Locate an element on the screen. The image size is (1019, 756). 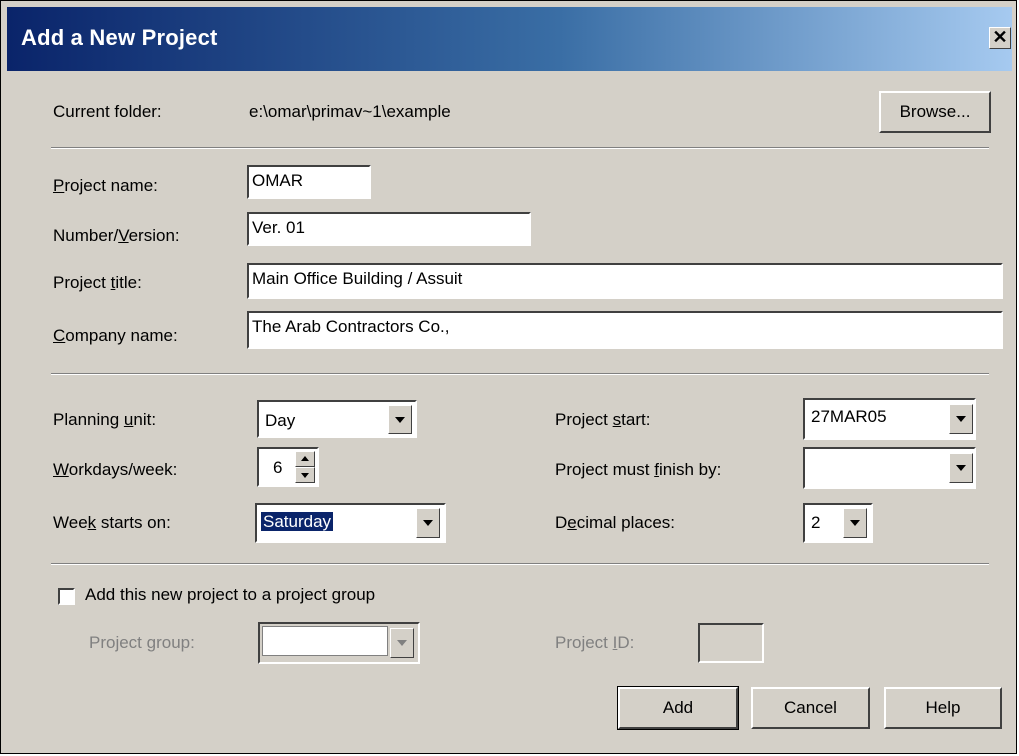
company-name-input: The Arab Contractors Co., is located at coordinates (625, 330).